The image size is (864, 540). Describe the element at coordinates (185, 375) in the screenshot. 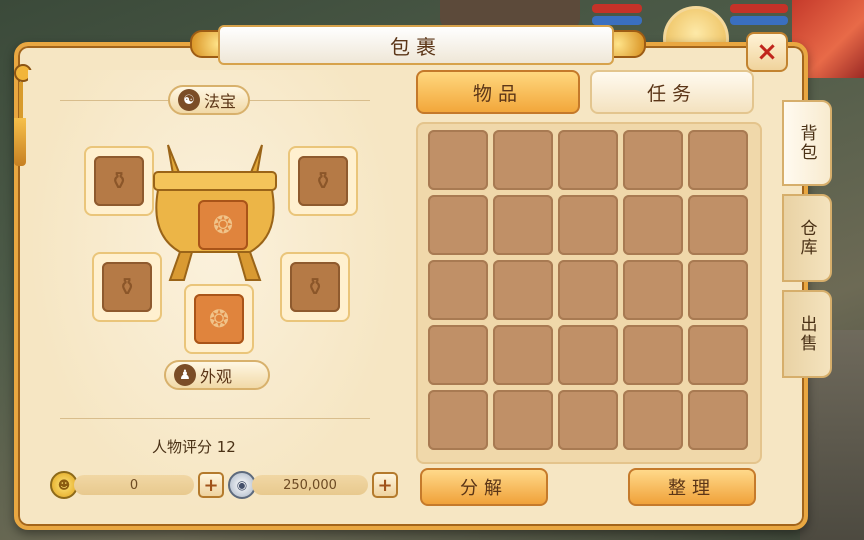

I see `figure-icon: ♟` at that location.